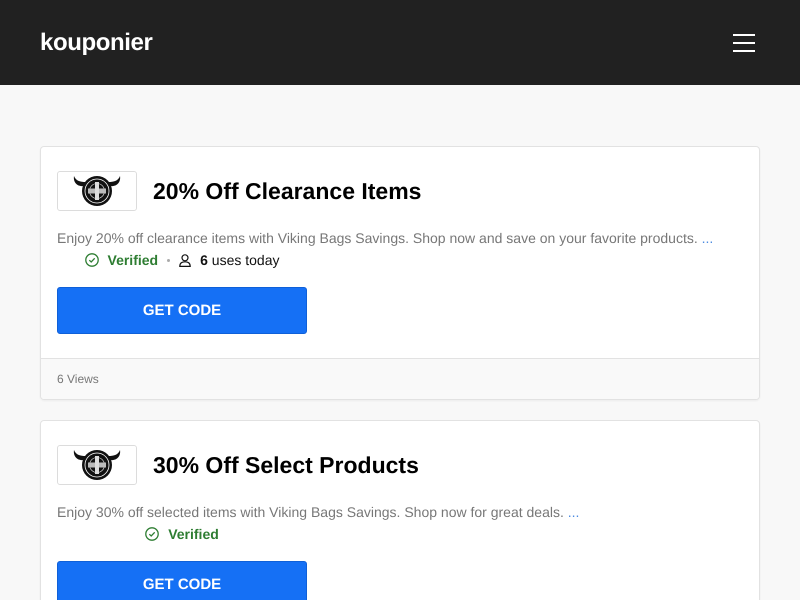 This screenshot has width=800, height=600. What do you see at coordinates (744, 43) in the screenshot?
I see `menu-icon` at bounding box center [744, 43].